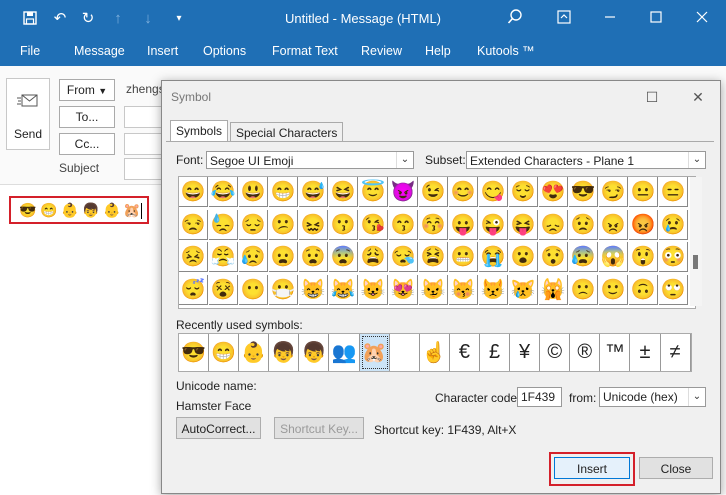 The width and height of the screenshot is (726, 495). Describe the element at coordinates (405, 352) in the screenshot. I see `recent-symbol-cell` at that location.